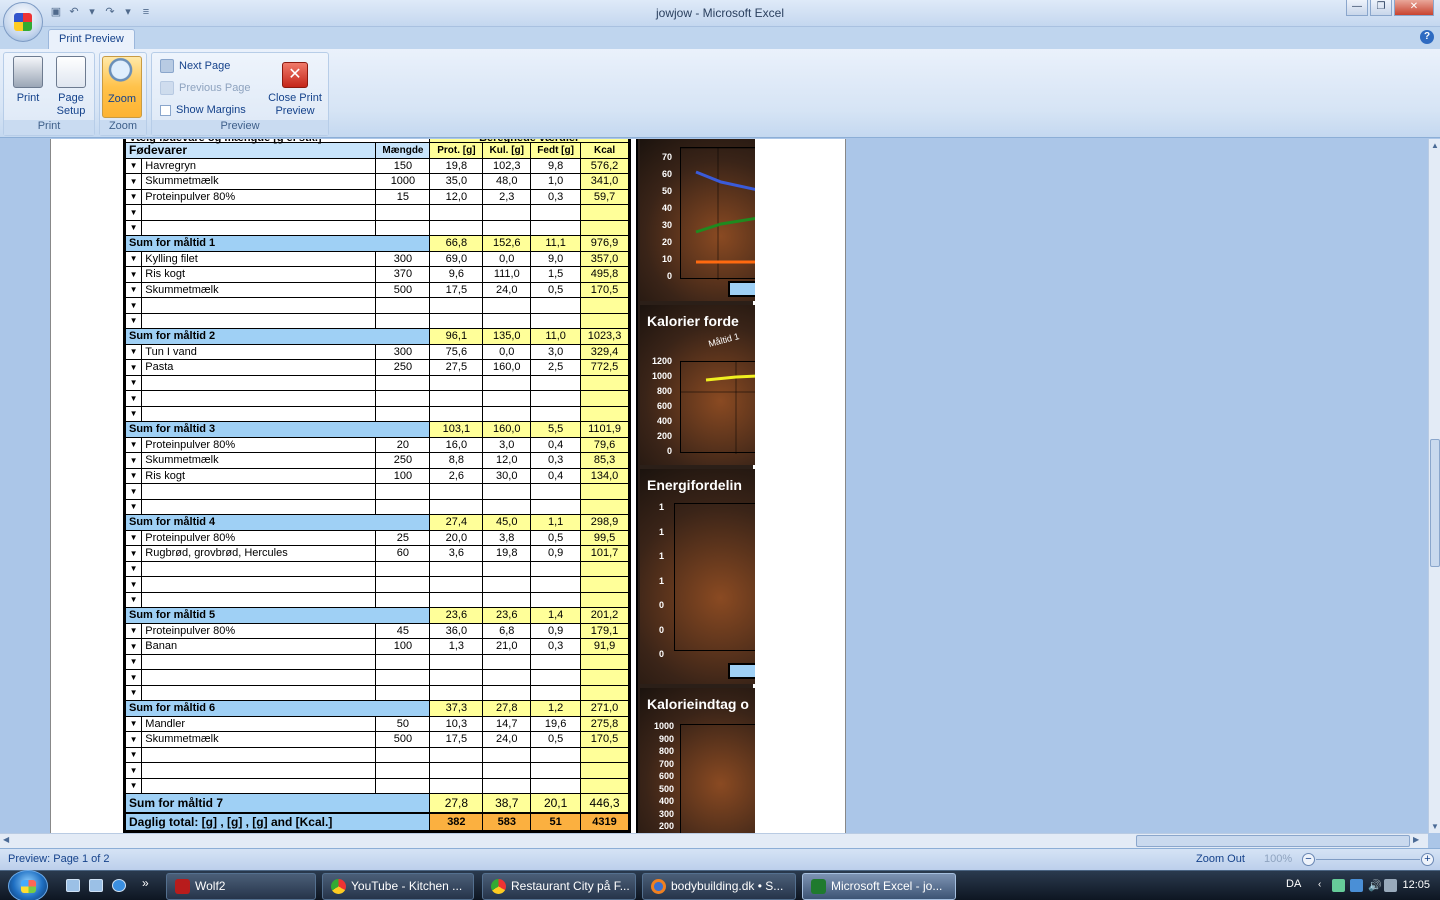  What do you see at coordinates (28, 885) in the screenshot?
I see `start-button` at bounding box center [28, 885].